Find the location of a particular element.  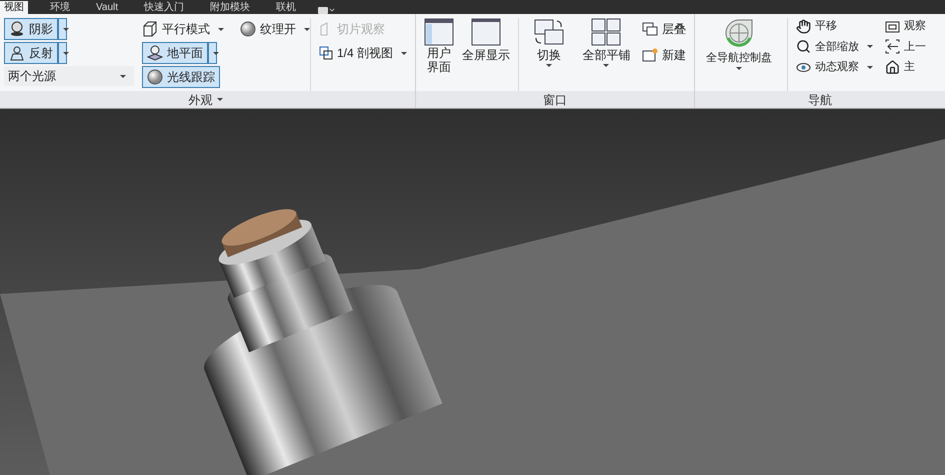

ground-plane-button: 地平面 is located at coordinates (175, 53).